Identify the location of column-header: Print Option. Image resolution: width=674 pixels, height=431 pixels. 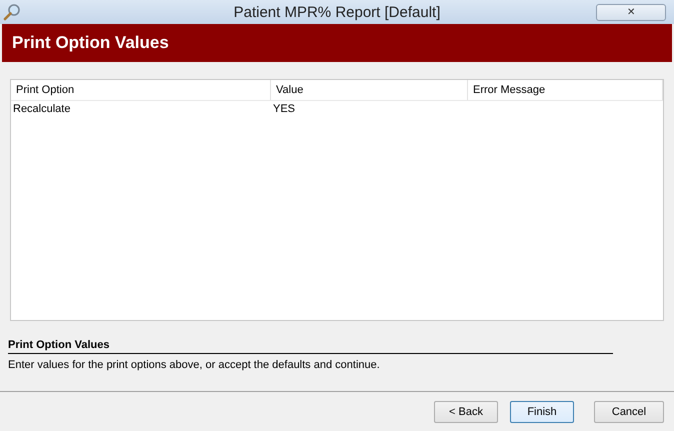
(141, 90).